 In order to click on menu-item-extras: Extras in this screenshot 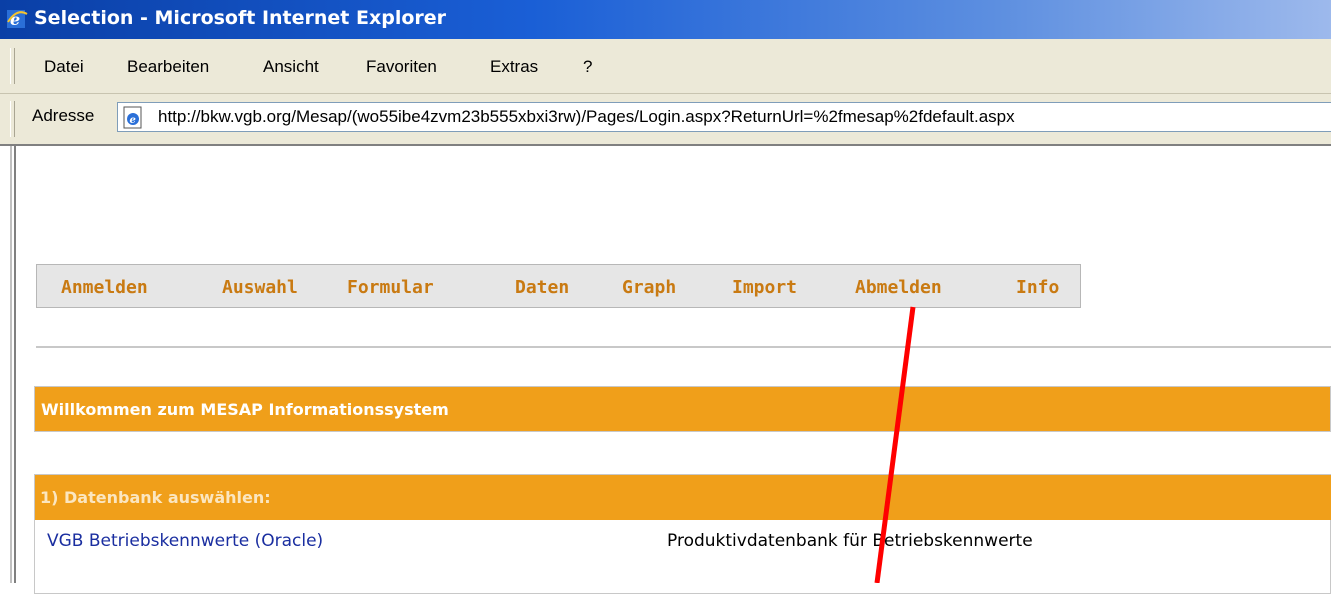, I will do `click(514, 67)`.